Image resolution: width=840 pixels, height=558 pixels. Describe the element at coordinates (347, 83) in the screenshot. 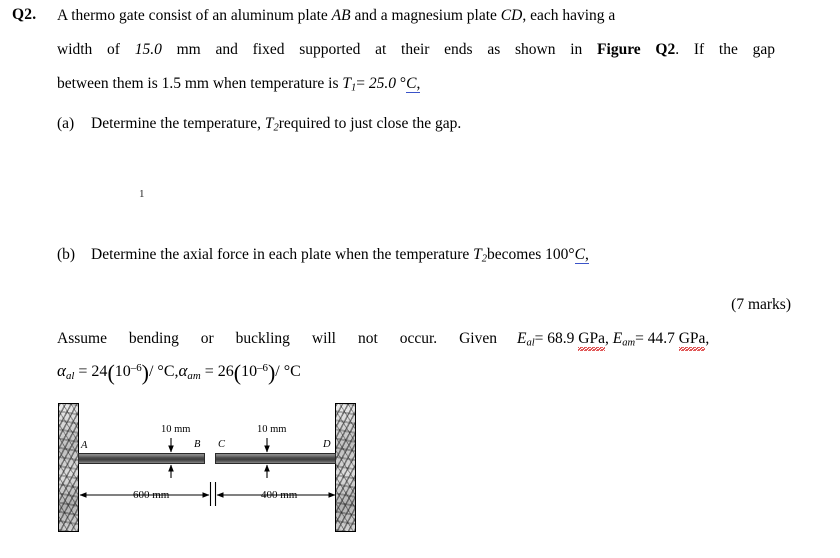

I see `temperature-symbol-t1: T` at that location.